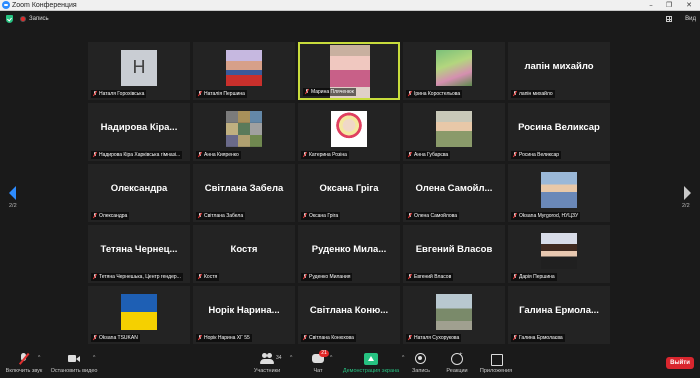 Image resolution: width=700 pixels, height=378 pixels. I want to click on participant-tile: Наталя Сухорукова, so click(454, 315).